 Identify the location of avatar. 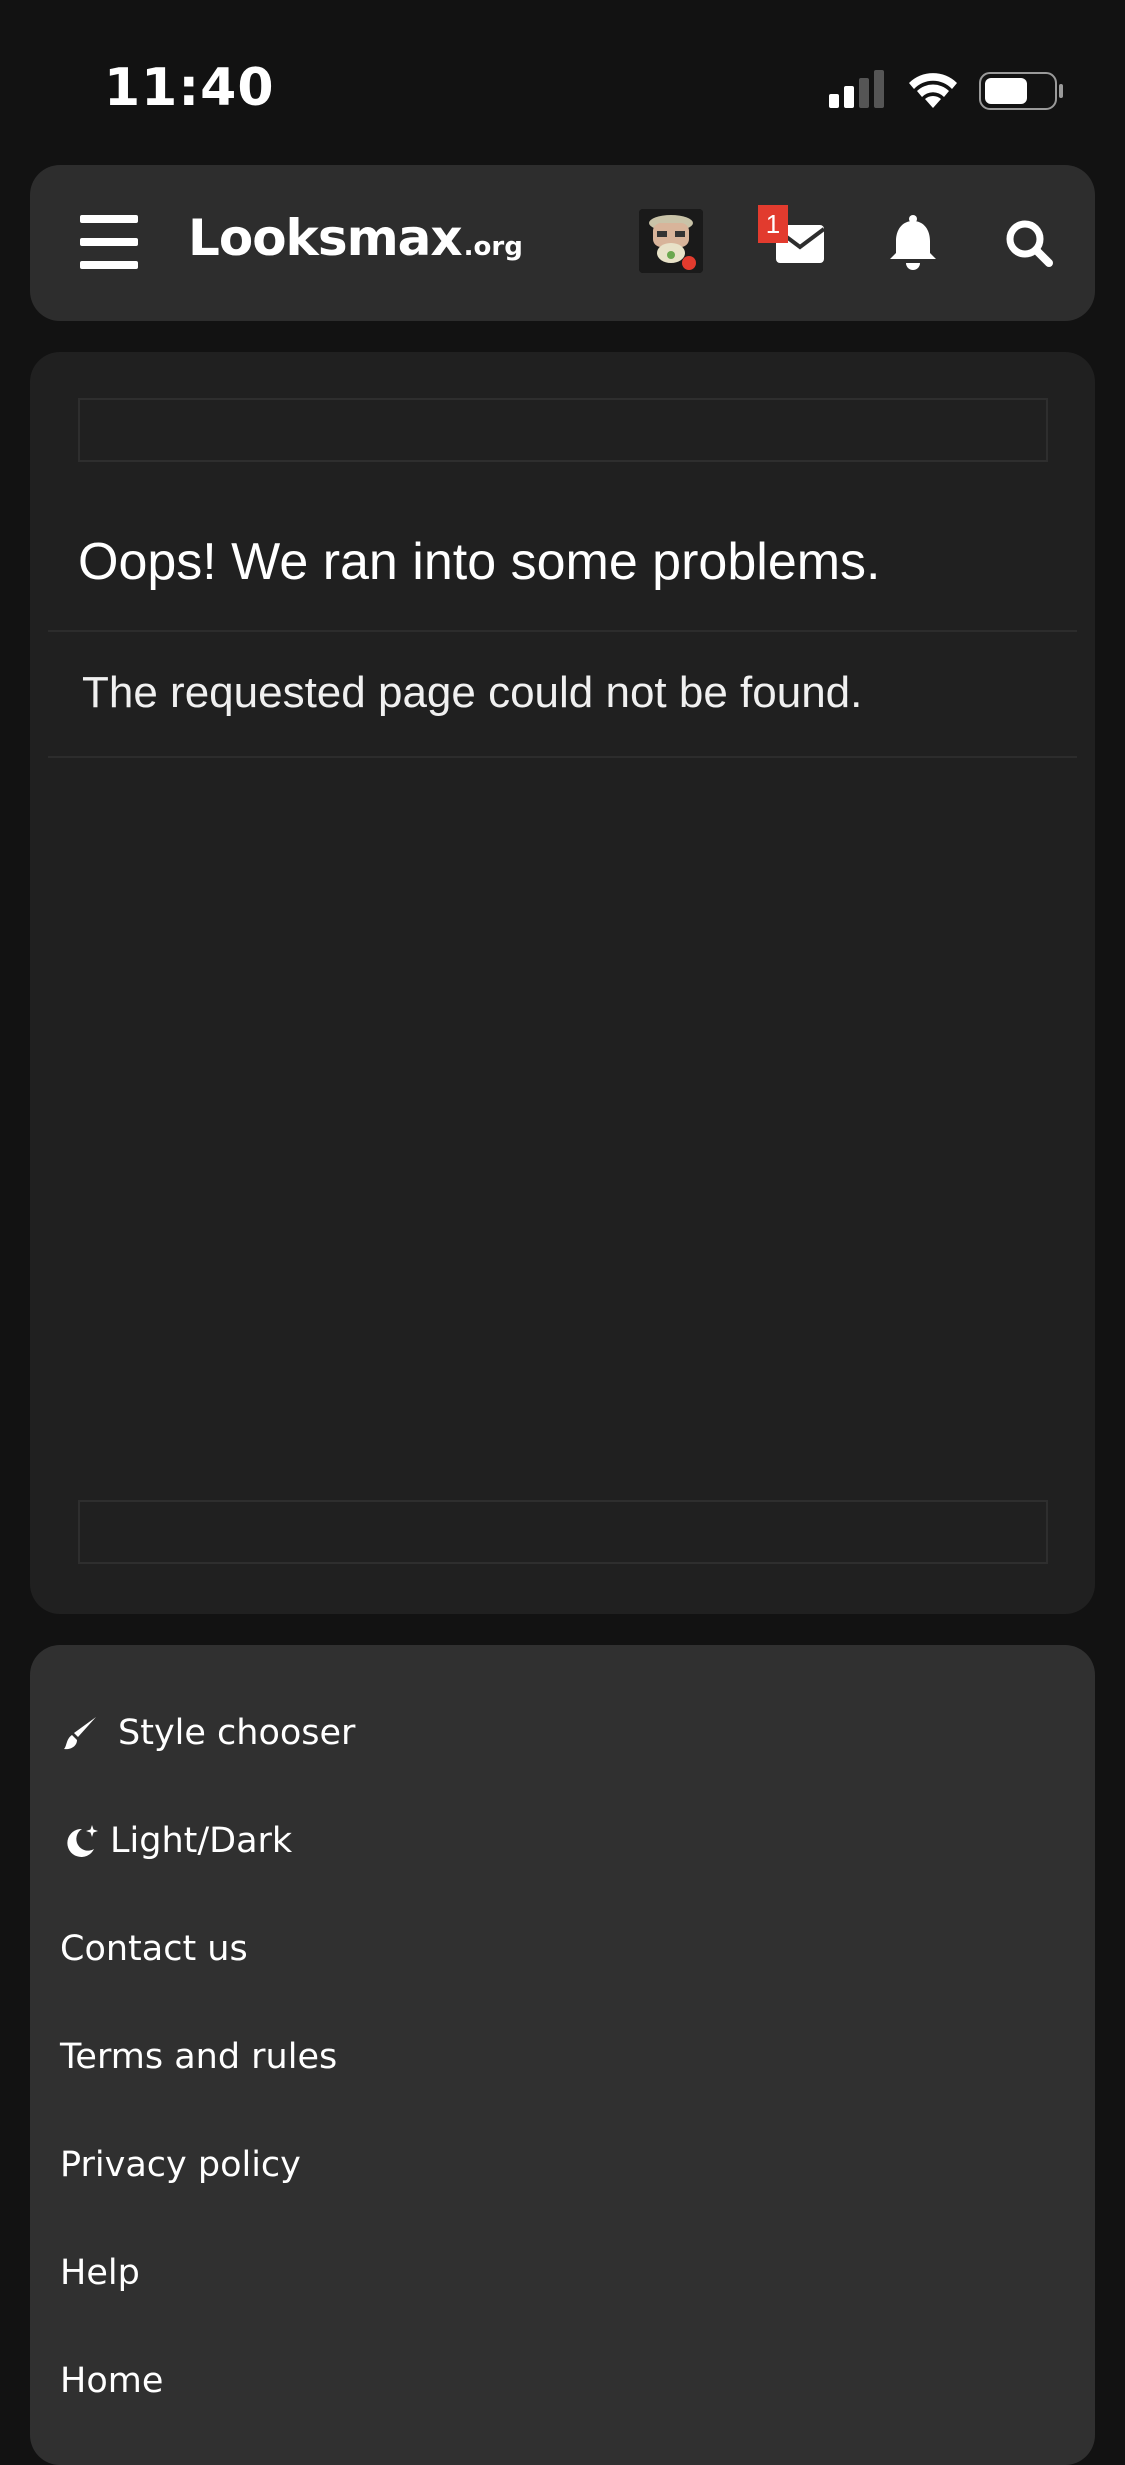
(671, 241).